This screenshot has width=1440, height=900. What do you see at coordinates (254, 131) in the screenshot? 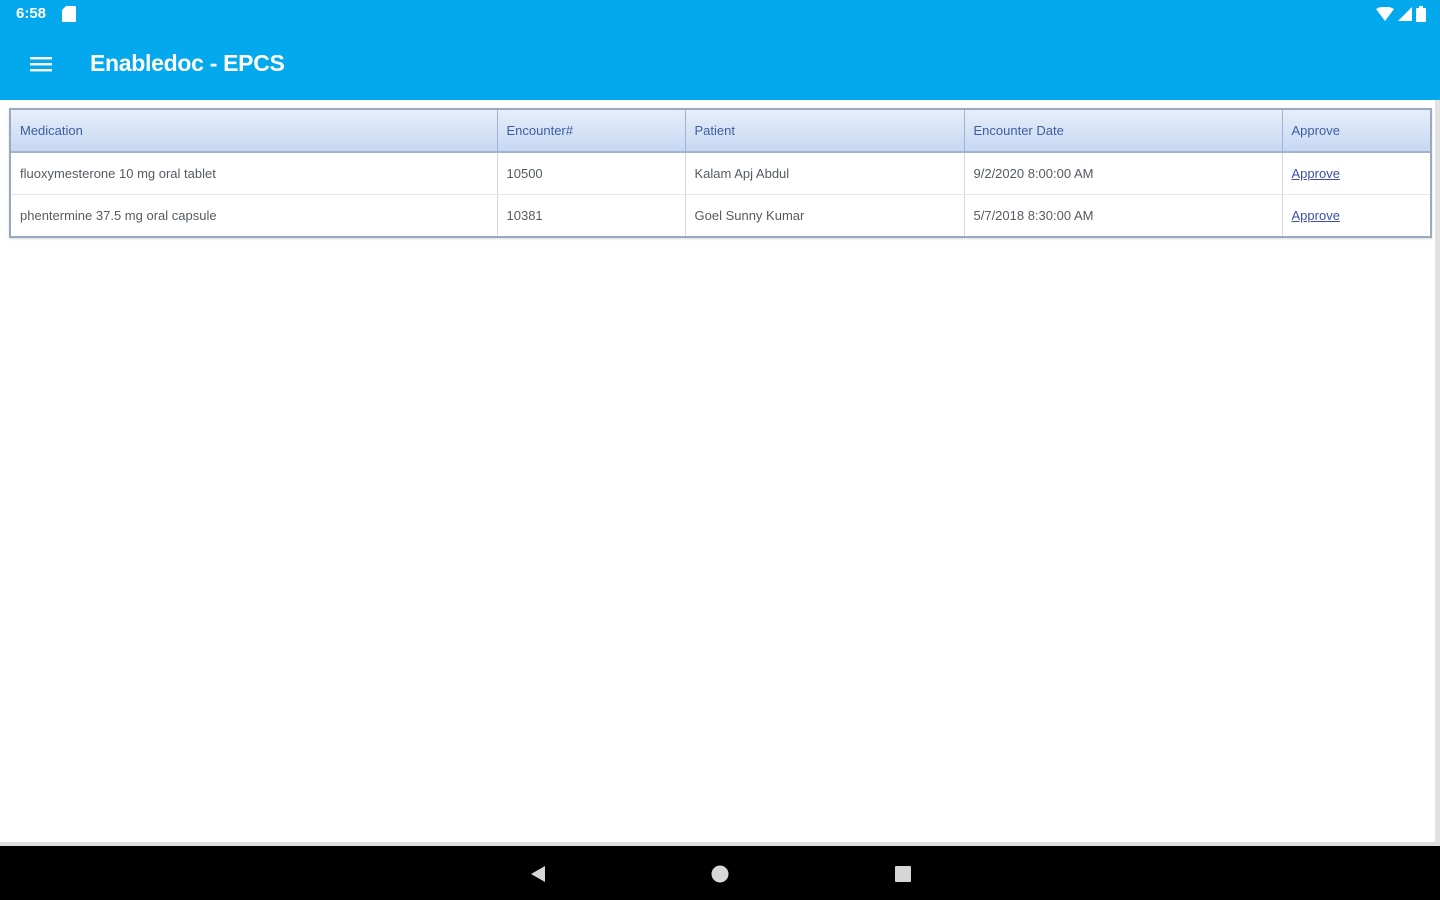
I see `column-header-medication: Medication` at bounding box center [254, 131].